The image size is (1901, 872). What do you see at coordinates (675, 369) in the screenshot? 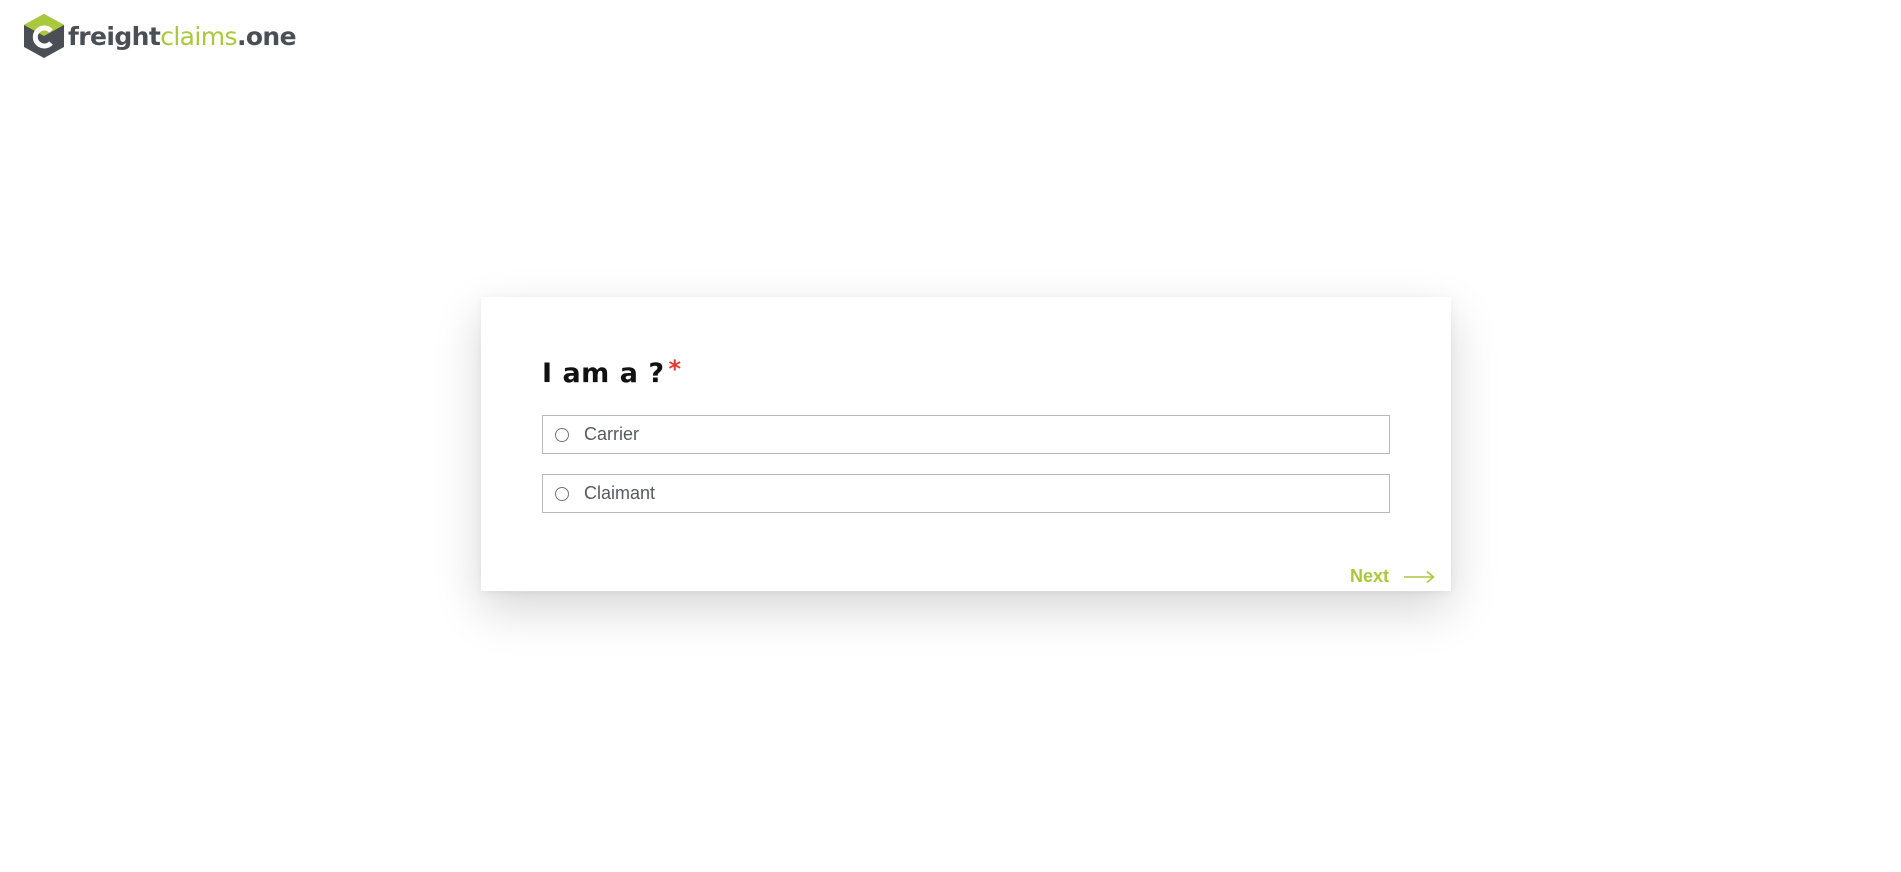
I see `required-asterisk: *` at bounding box center [675, 369].